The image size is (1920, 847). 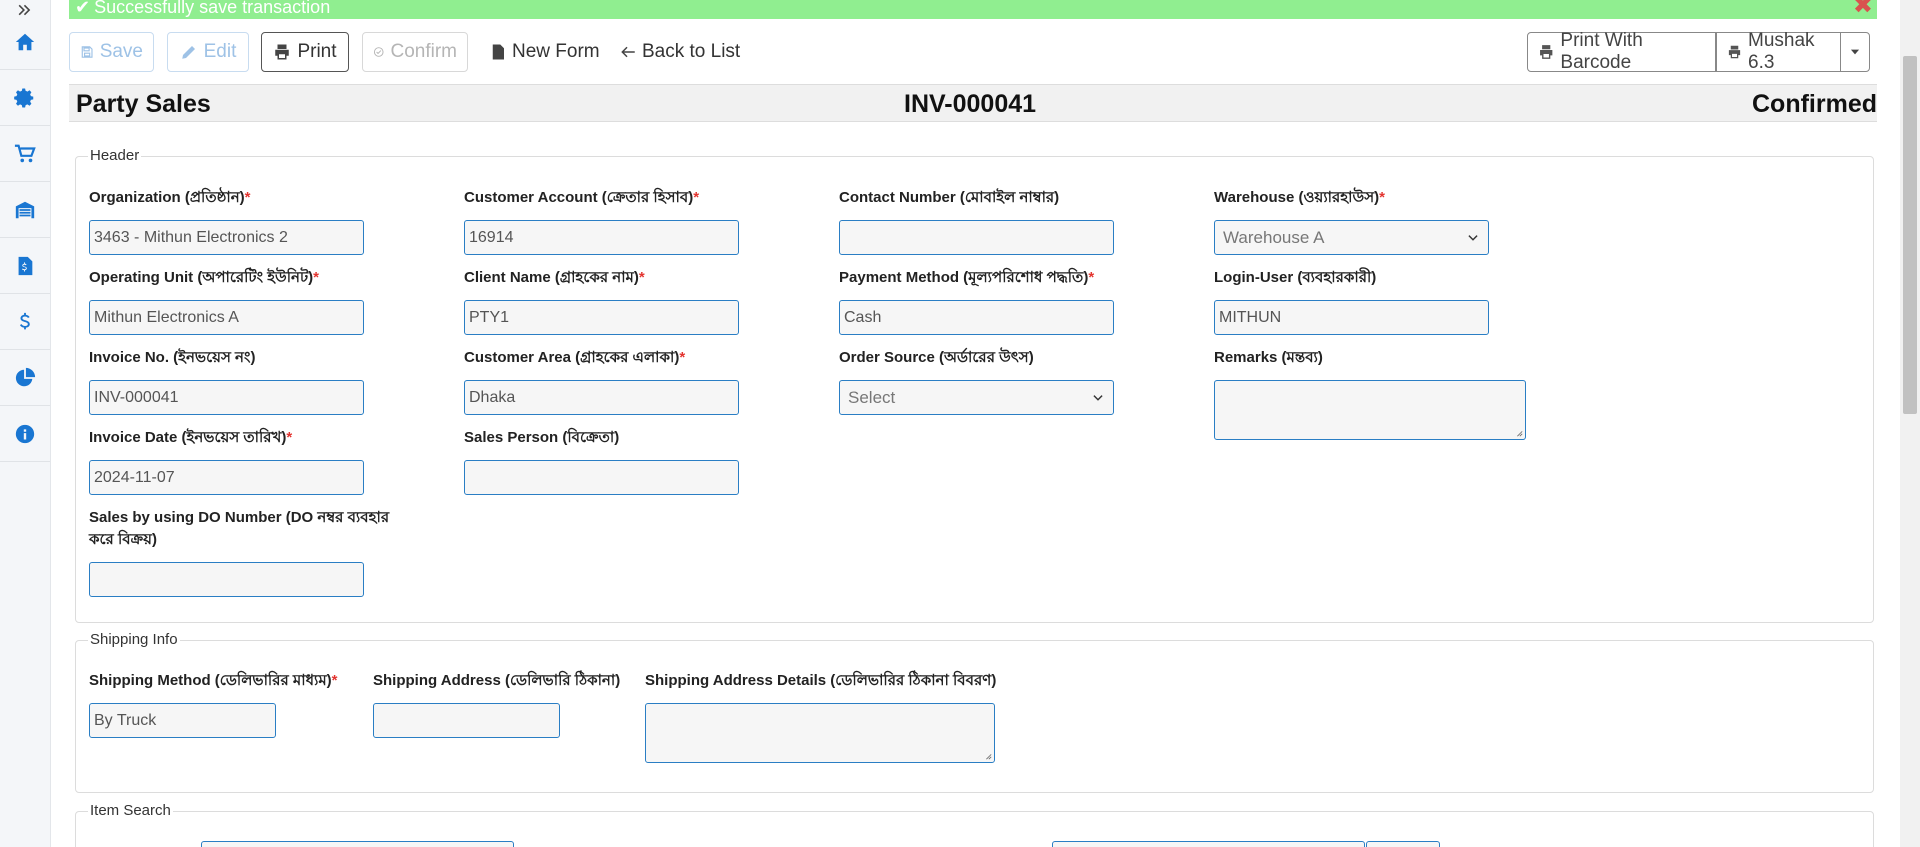 I want to click on invoice-date-label: Invoice Date (ইনভয়েস তারিখ)*, so click(x=191, y=437).